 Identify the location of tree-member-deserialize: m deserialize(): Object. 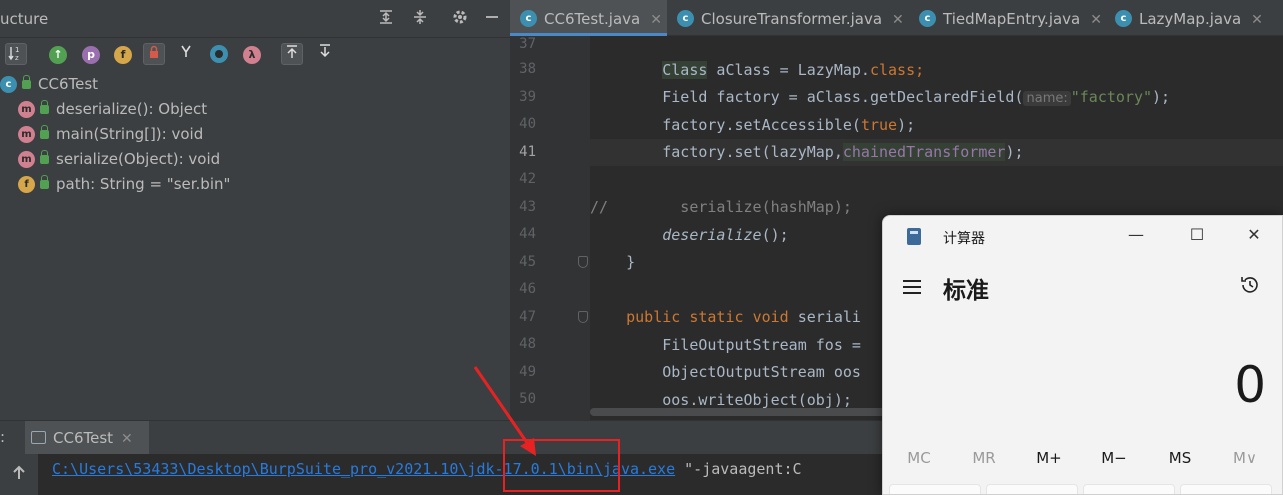
(112, 109).